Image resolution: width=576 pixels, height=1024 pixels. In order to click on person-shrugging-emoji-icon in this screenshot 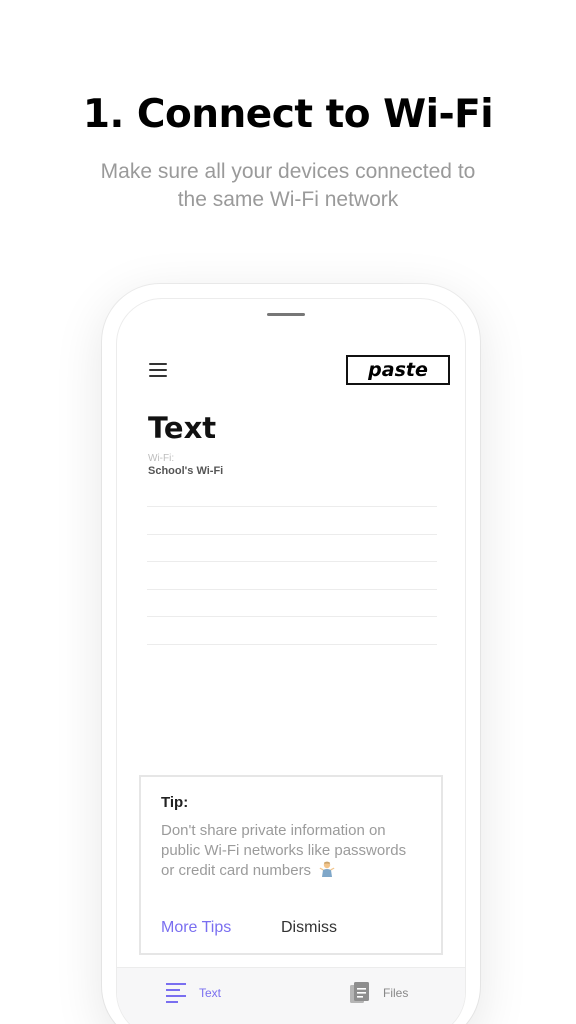, I will do `click(327, 872)`.